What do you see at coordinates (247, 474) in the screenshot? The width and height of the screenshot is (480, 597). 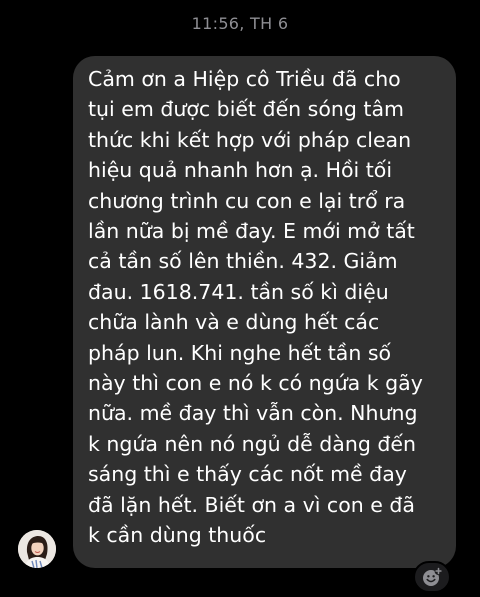 I see `message-text-line: sáng thì e thấy các nốt mề đay` at bounding box center [247, 474].